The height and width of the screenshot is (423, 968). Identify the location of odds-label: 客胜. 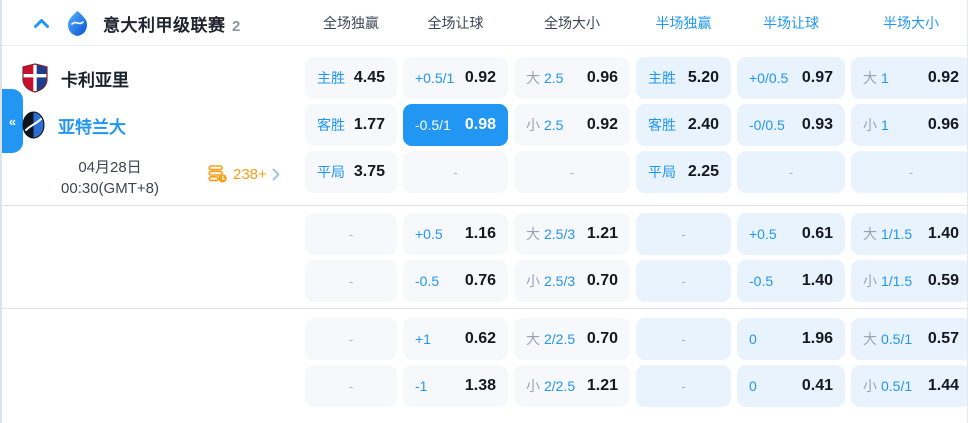
(662, 125).